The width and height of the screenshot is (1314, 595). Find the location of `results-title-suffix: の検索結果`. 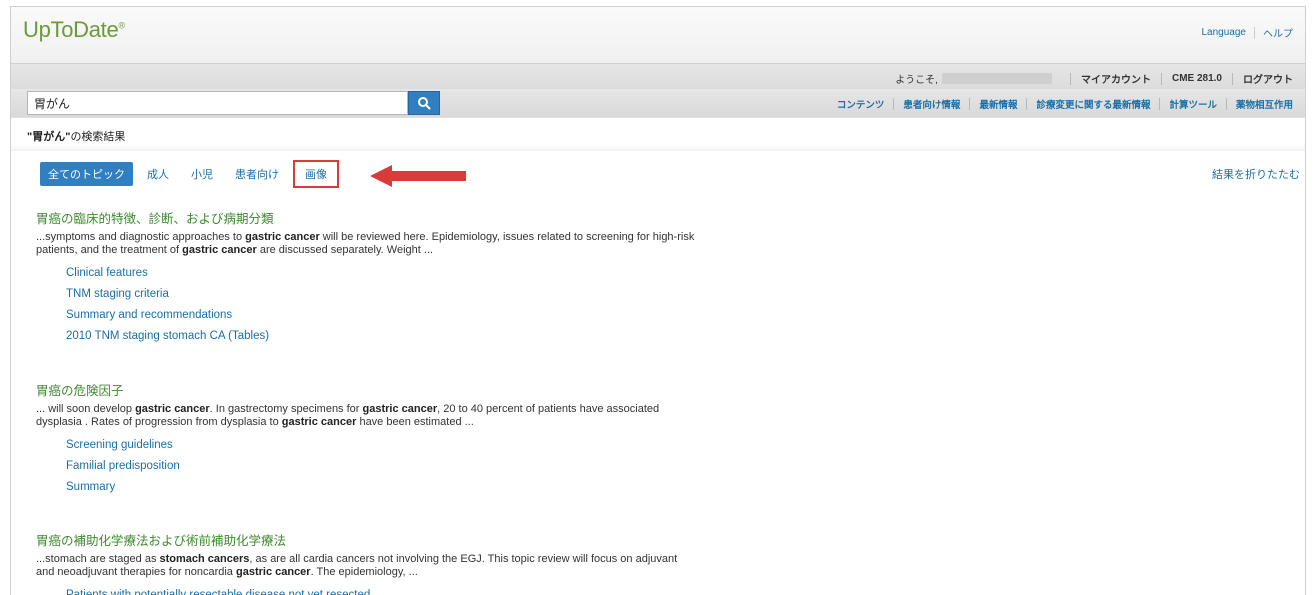

results-title-suffix: の検索結果 is located at coordinates (98, 137).